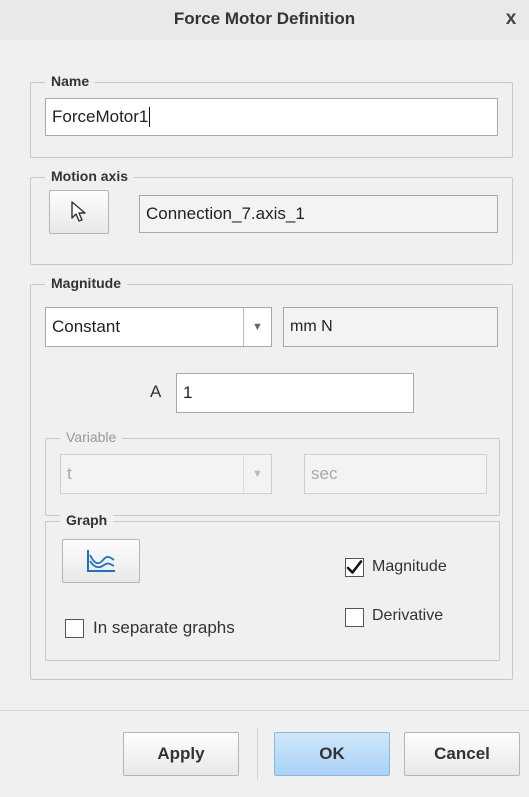 The image size is (529, 797). What do you see at coordinates (225, 213) in the screenshot?
I see `motion-axis-value: Connection_7.axis_1` at bounding box center [225, 213].